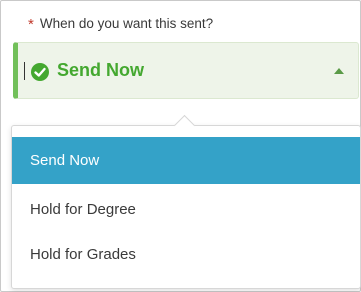 The height and width of the screenshot is (292, 361). What do you see at coordinates (24, 71) in the screenshot?
I see `text-cursor` at bounding box center [24, 71].